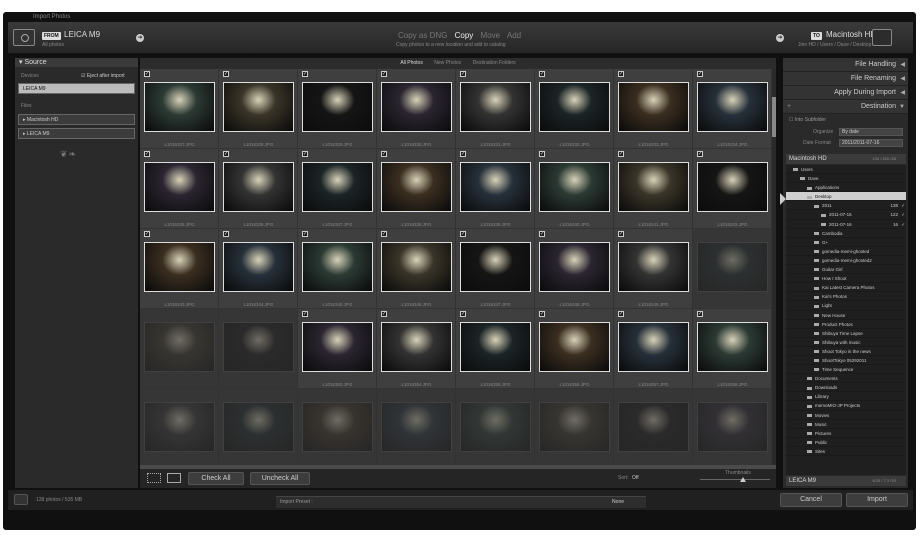 This screenshot has width=920, height=550. What do you see at coordinates (846, 324) in the screenshot?
I see `folder-row: Product Photos` at bounding box center [846, 324].